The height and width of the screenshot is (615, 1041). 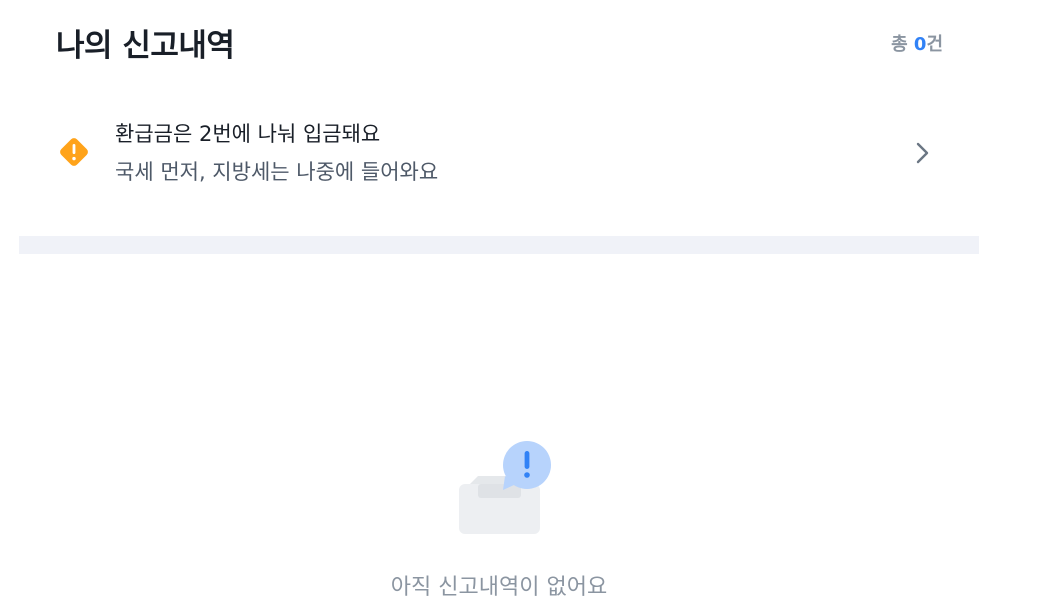 I want to click on page-title: 나의 신고내역, so click(x=145, y=46).